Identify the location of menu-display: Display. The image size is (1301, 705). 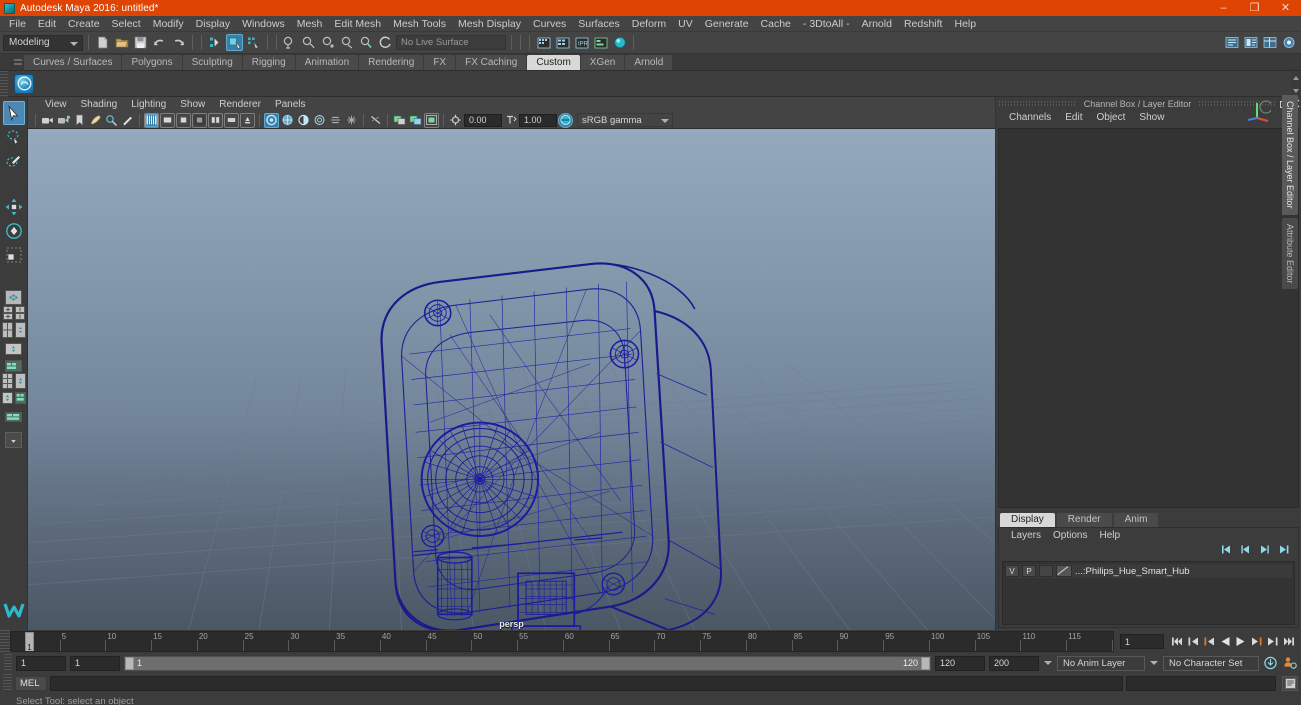
(213, 24).